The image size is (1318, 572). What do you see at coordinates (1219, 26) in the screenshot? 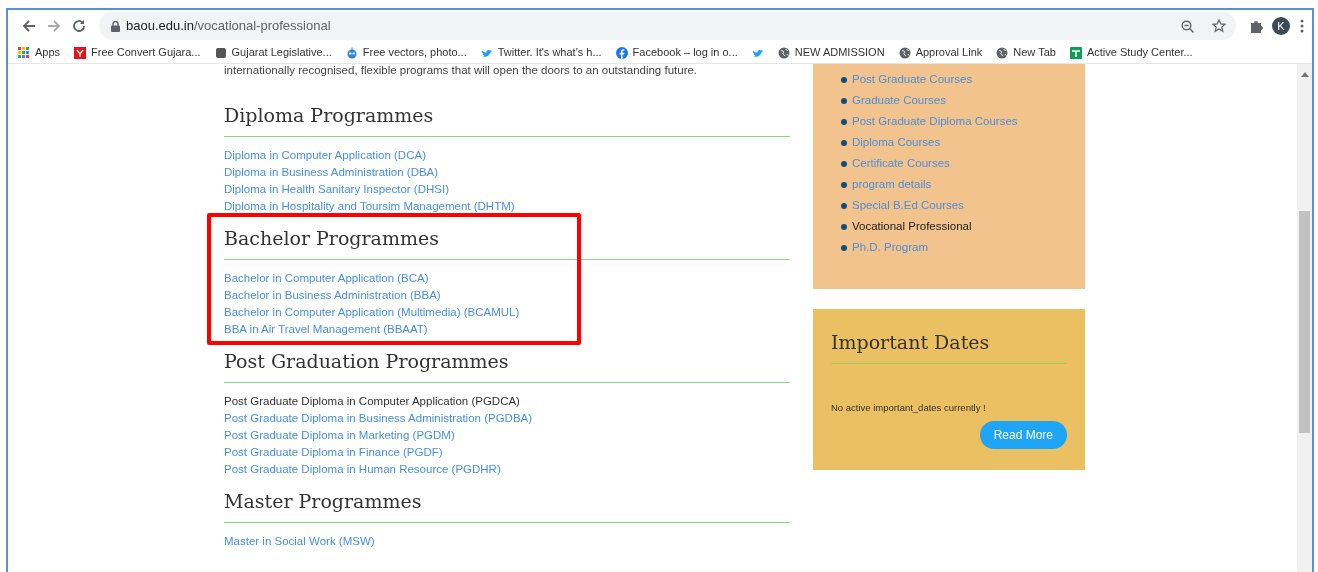
I see `star-icon` at bounding box center [1219, 26].